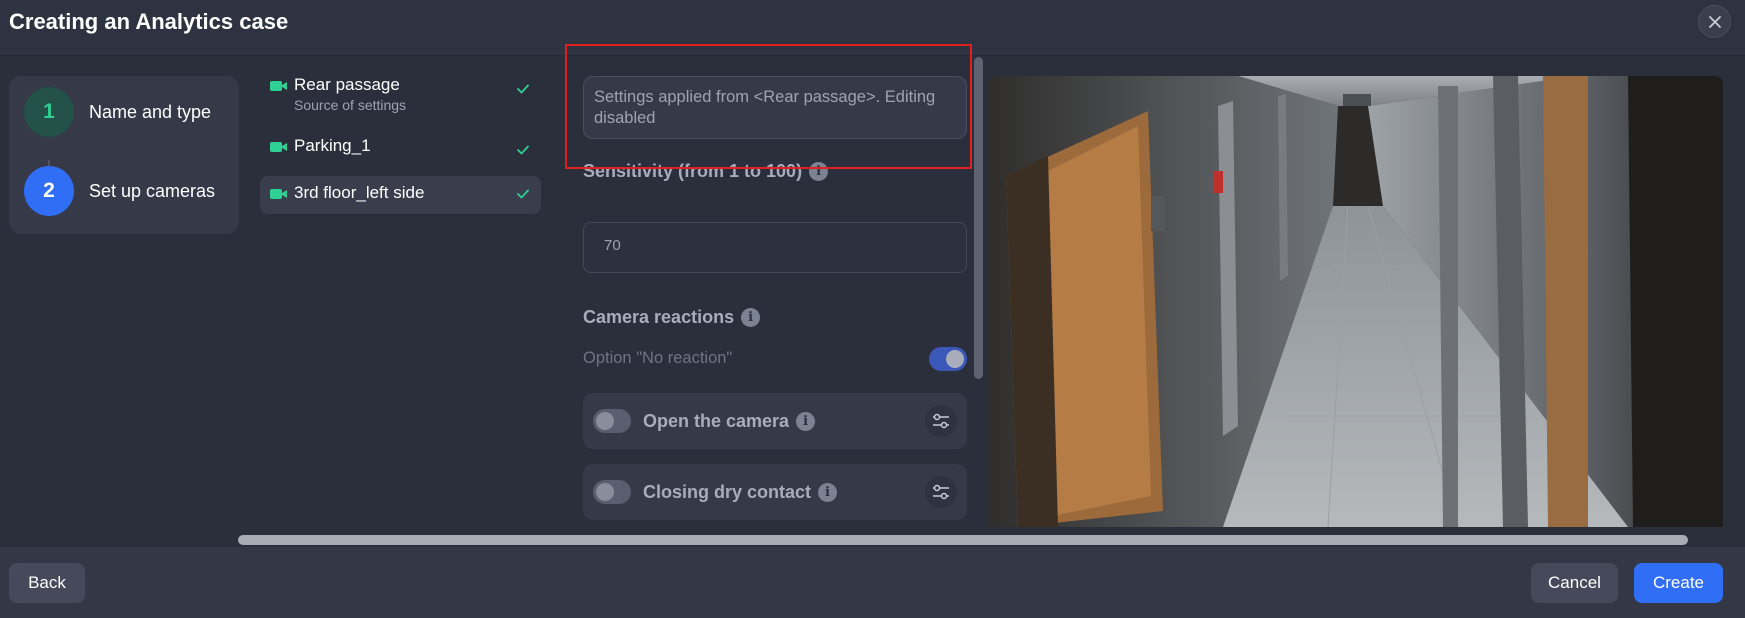 Image resolution: width=1745 pixels, height=618 pixels. What do you see at coordinates (150, 111) in the screenshot?
I see `step-label: Name and type` at bounding box center [150, 111].